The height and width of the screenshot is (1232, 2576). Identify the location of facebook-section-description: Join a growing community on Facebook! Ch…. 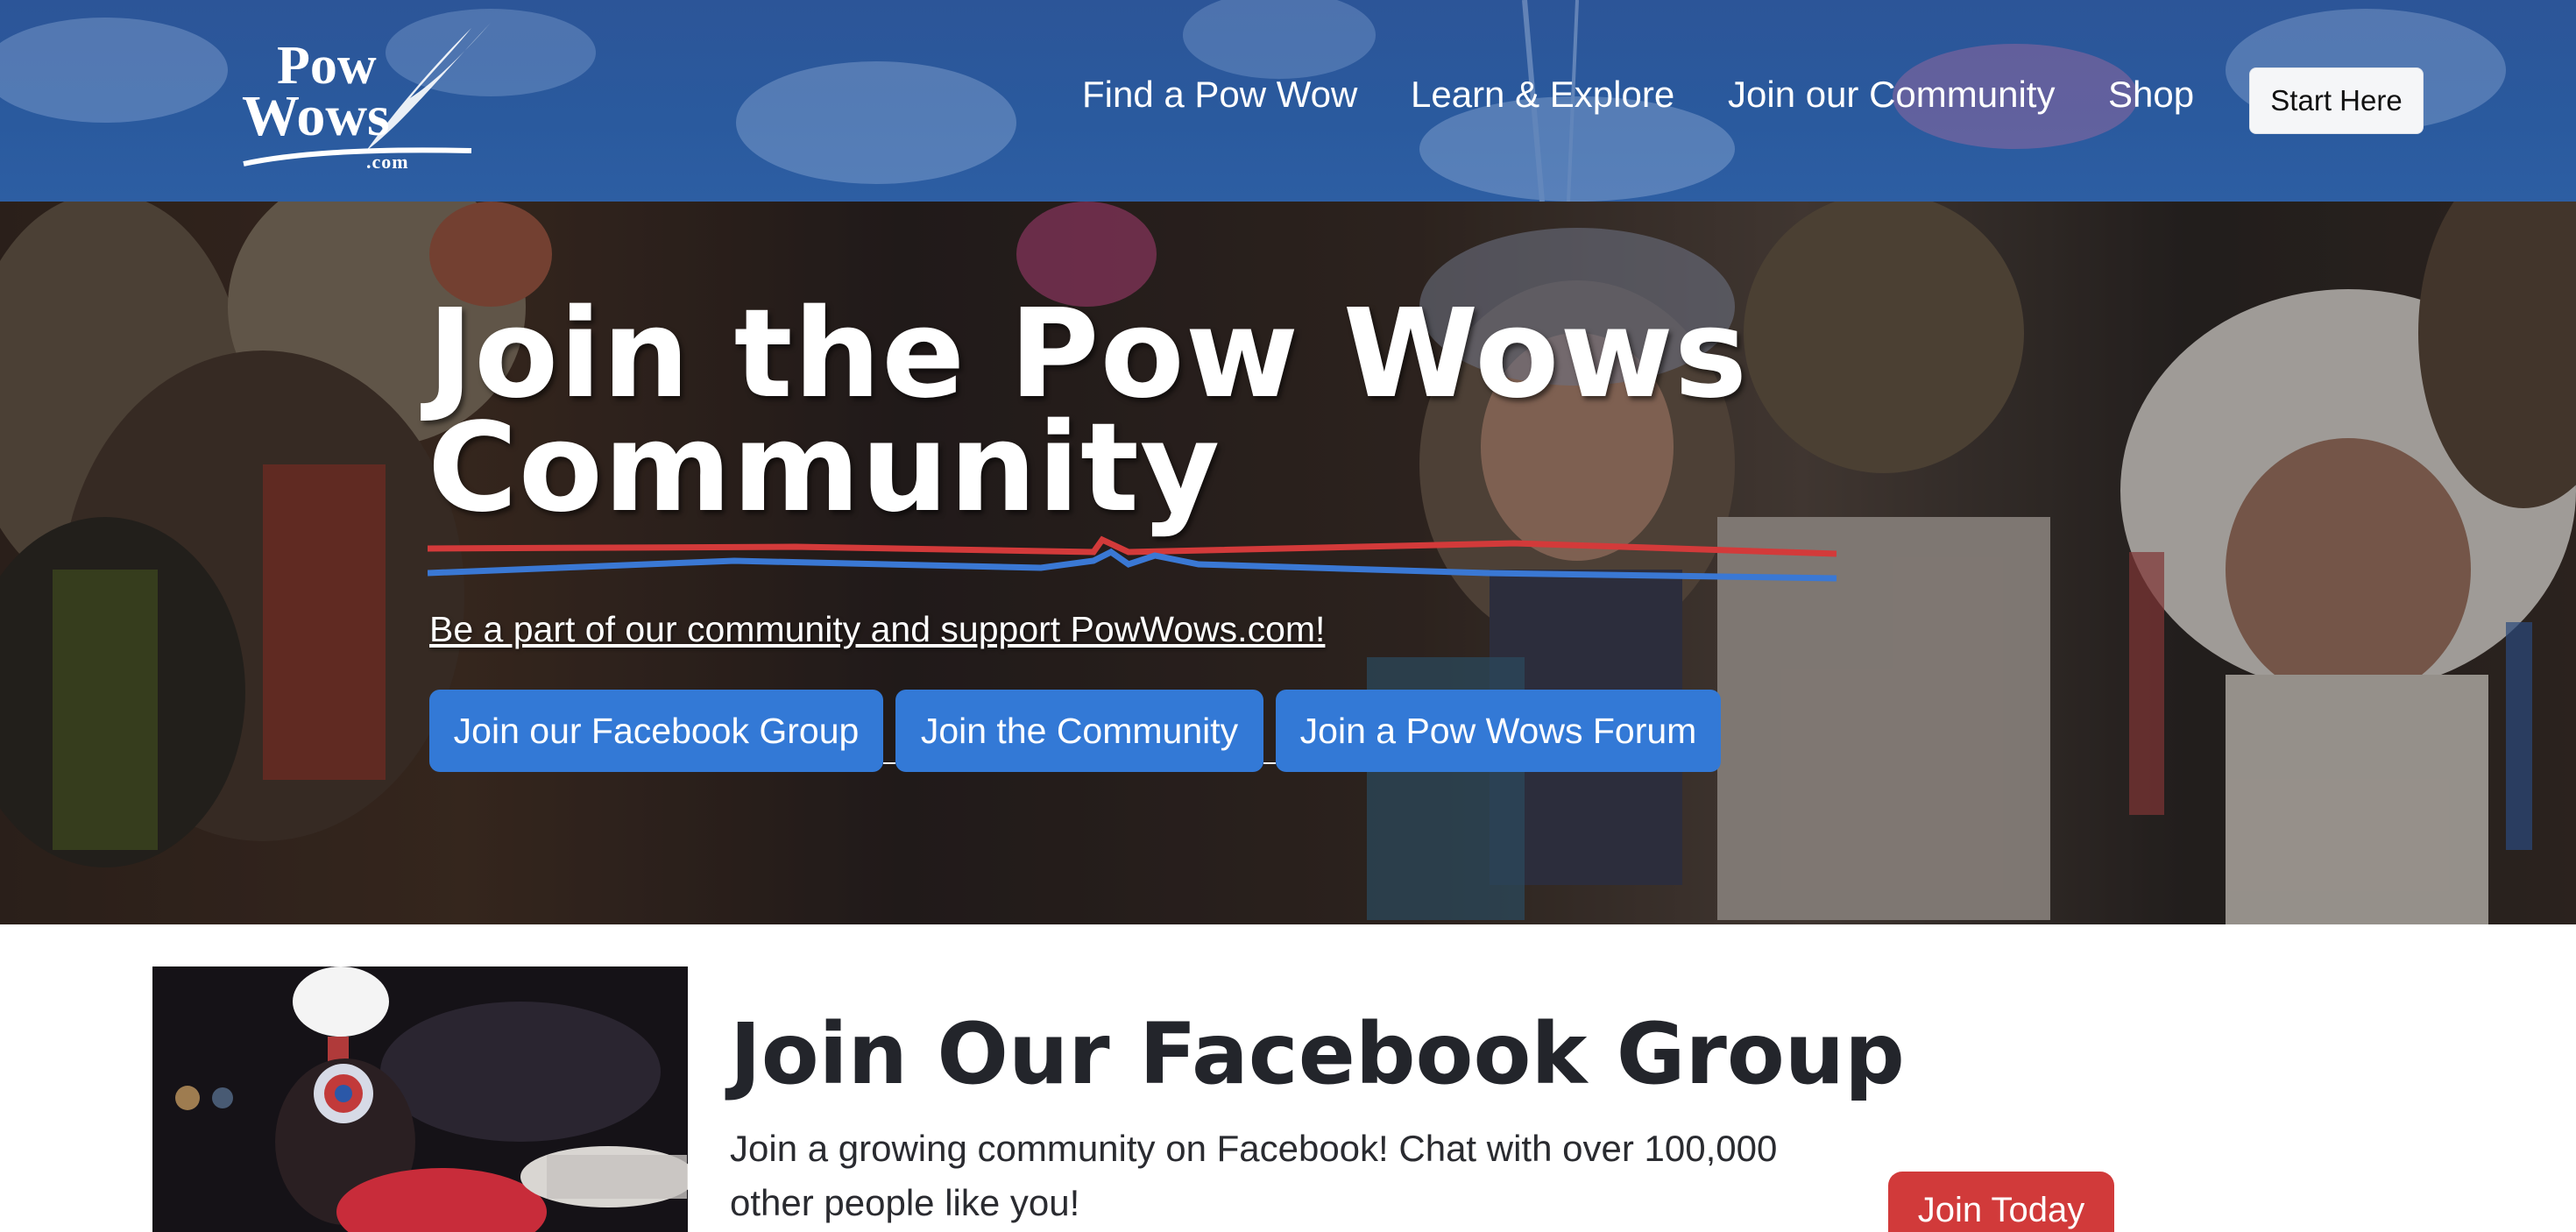
(1254, 1175).